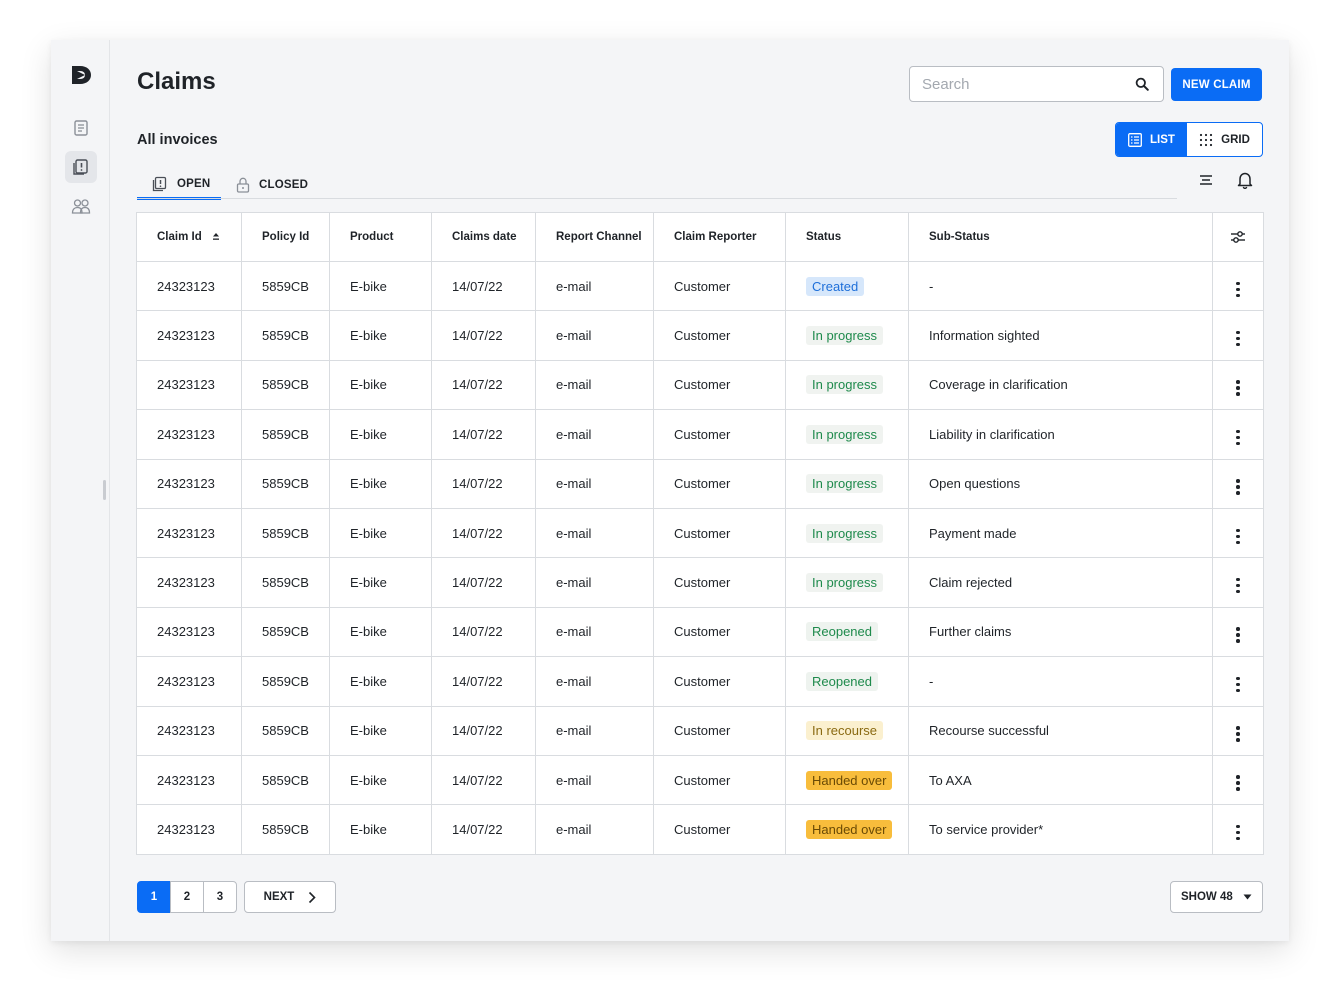 The image size is (1340, 1003). What do you see at coordinates (81, 167) in the screenshot?
I see `sidebar-item-claims` at bounding box center [81, 167].